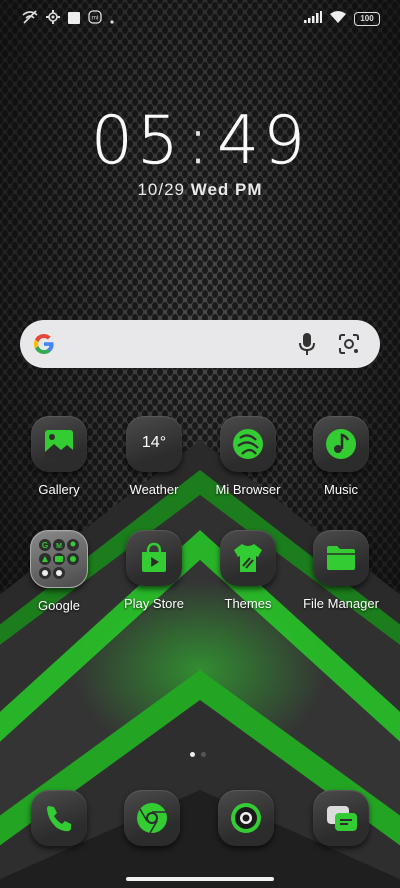 The width and height of the screenshot is (400, 888). I want to click on play-store-icon, so click(154, 558).